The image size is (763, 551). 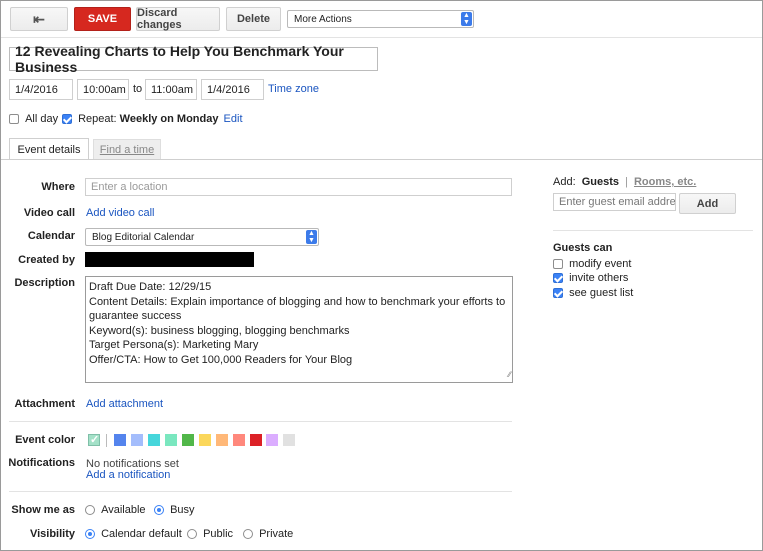 I want to click on discard-changes-button: Discard changes, so click(x=178, y=19).